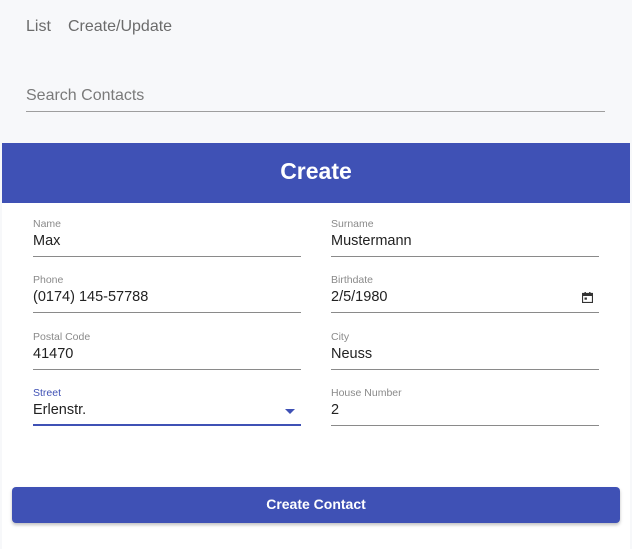 This screenshot has width=632, height=549. I want to click on street-select: Street Erlenstr., so click(167, 411).